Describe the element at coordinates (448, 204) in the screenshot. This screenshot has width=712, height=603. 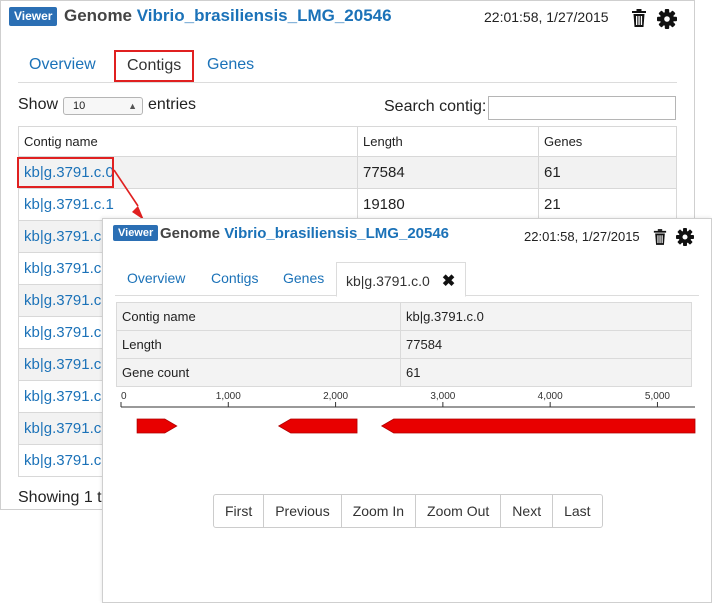
I see `contig-length: 19180` at that location.